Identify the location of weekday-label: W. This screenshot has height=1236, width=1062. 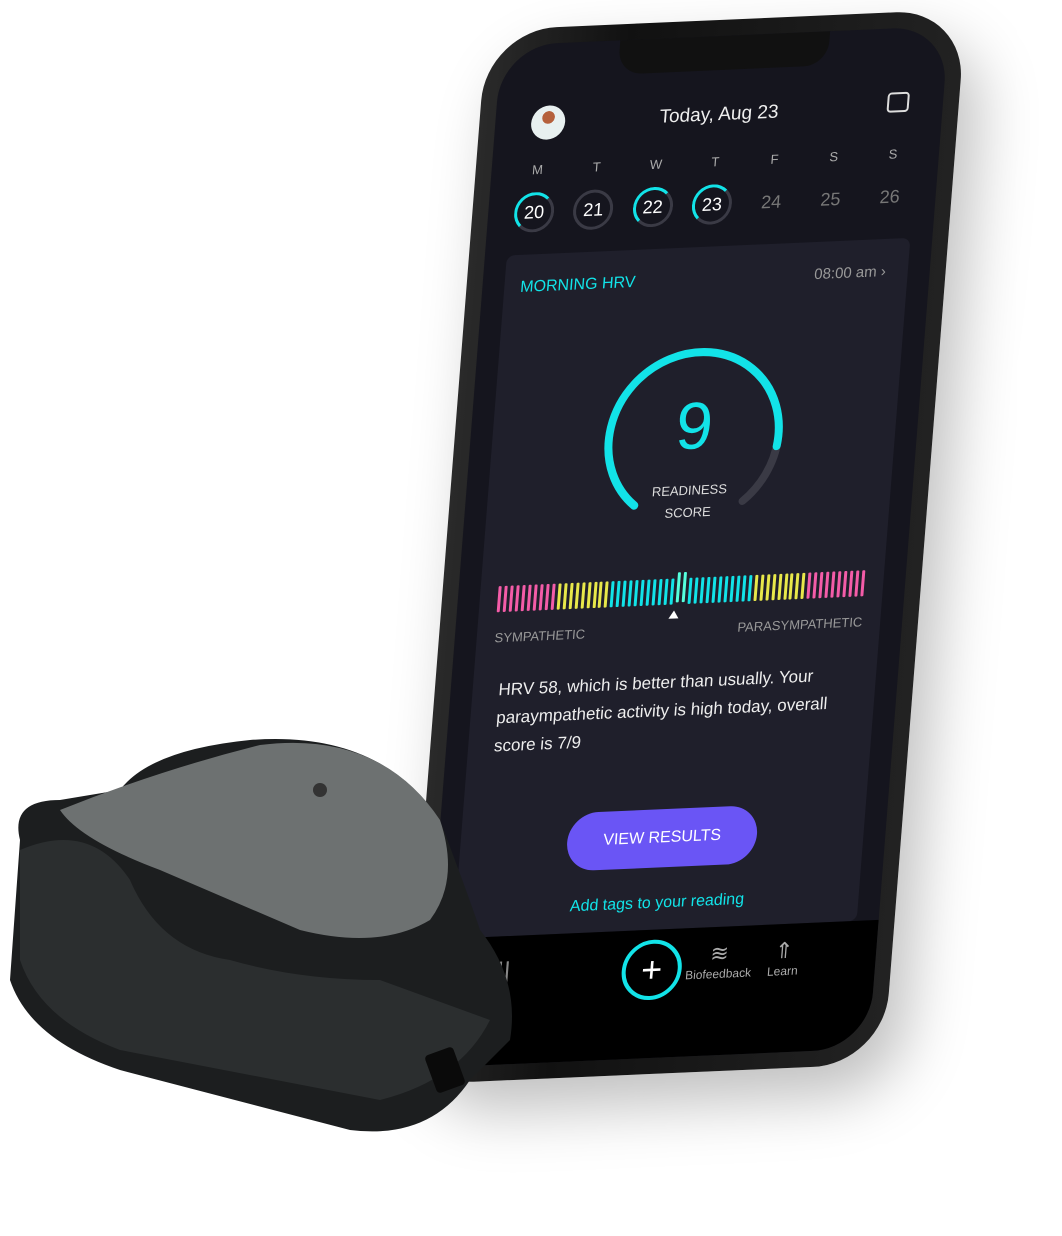
(656, 164).